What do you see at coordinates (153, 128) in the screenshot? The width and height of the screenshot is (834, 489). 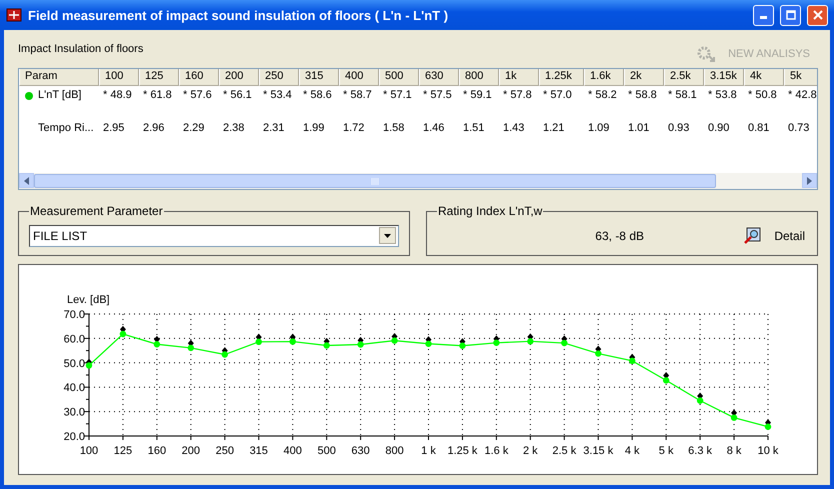 I see `table-cell: 2.96` at bounding box center [153, 128].